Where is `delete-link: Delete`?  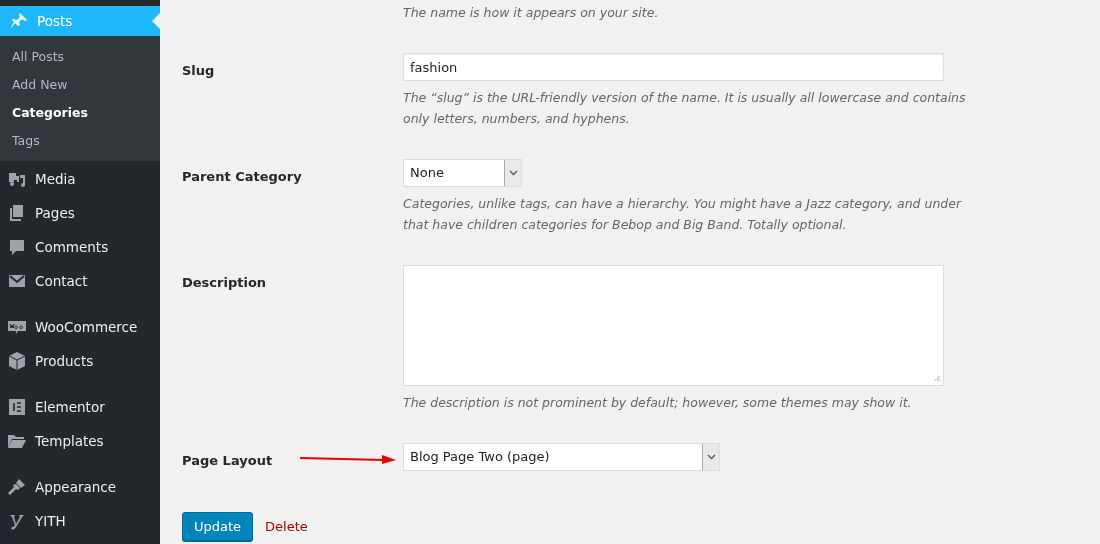
delete-link: Delete is located at coordinates (286, 526).